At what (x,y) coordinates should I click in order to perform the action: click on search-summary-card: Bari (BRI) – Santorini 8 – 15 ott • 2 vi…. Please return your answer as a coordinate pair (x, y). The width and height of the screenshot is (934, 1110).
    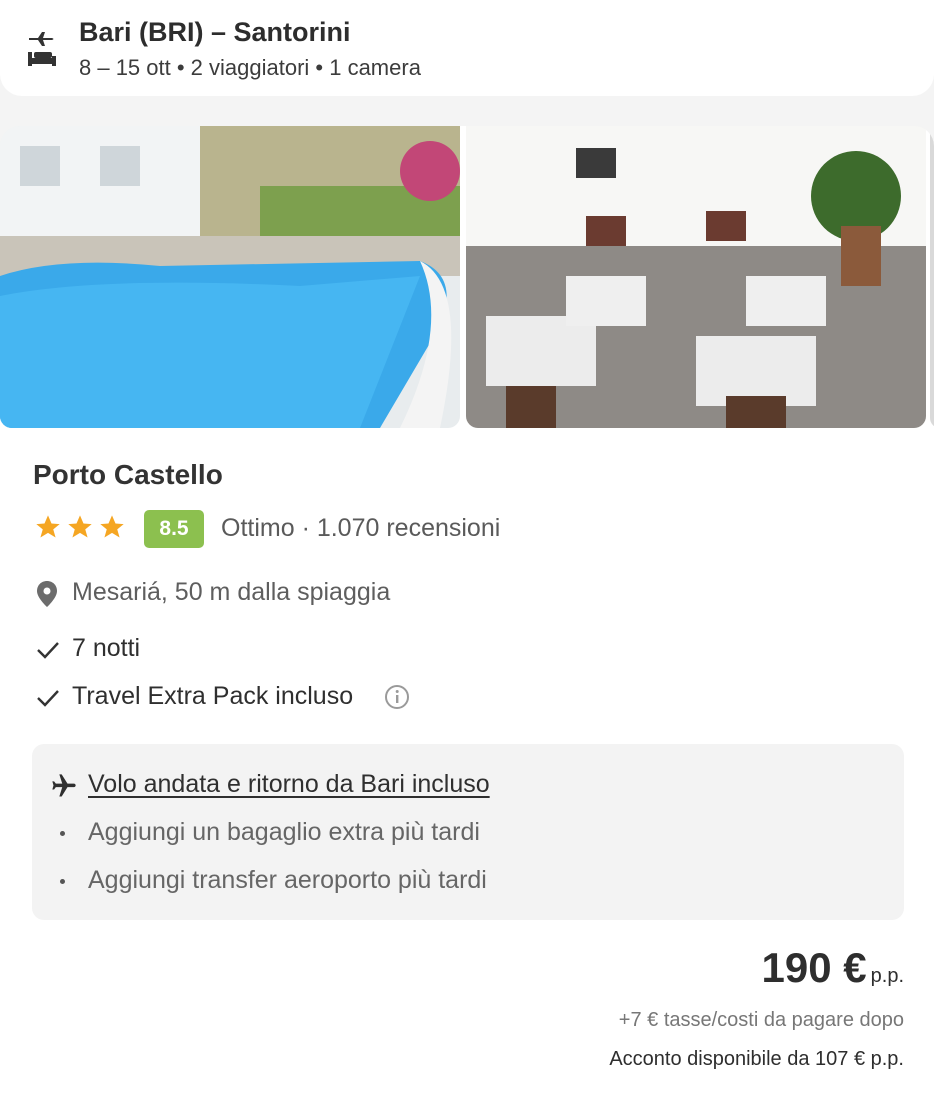
    Looking at the image, I should click on (467, 48).